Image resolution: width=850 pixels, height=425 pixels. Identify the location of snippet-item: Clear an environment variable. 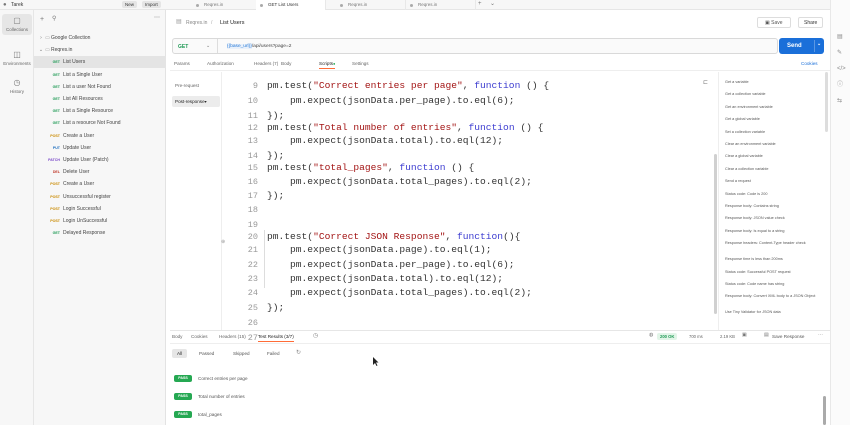
(772, 144).